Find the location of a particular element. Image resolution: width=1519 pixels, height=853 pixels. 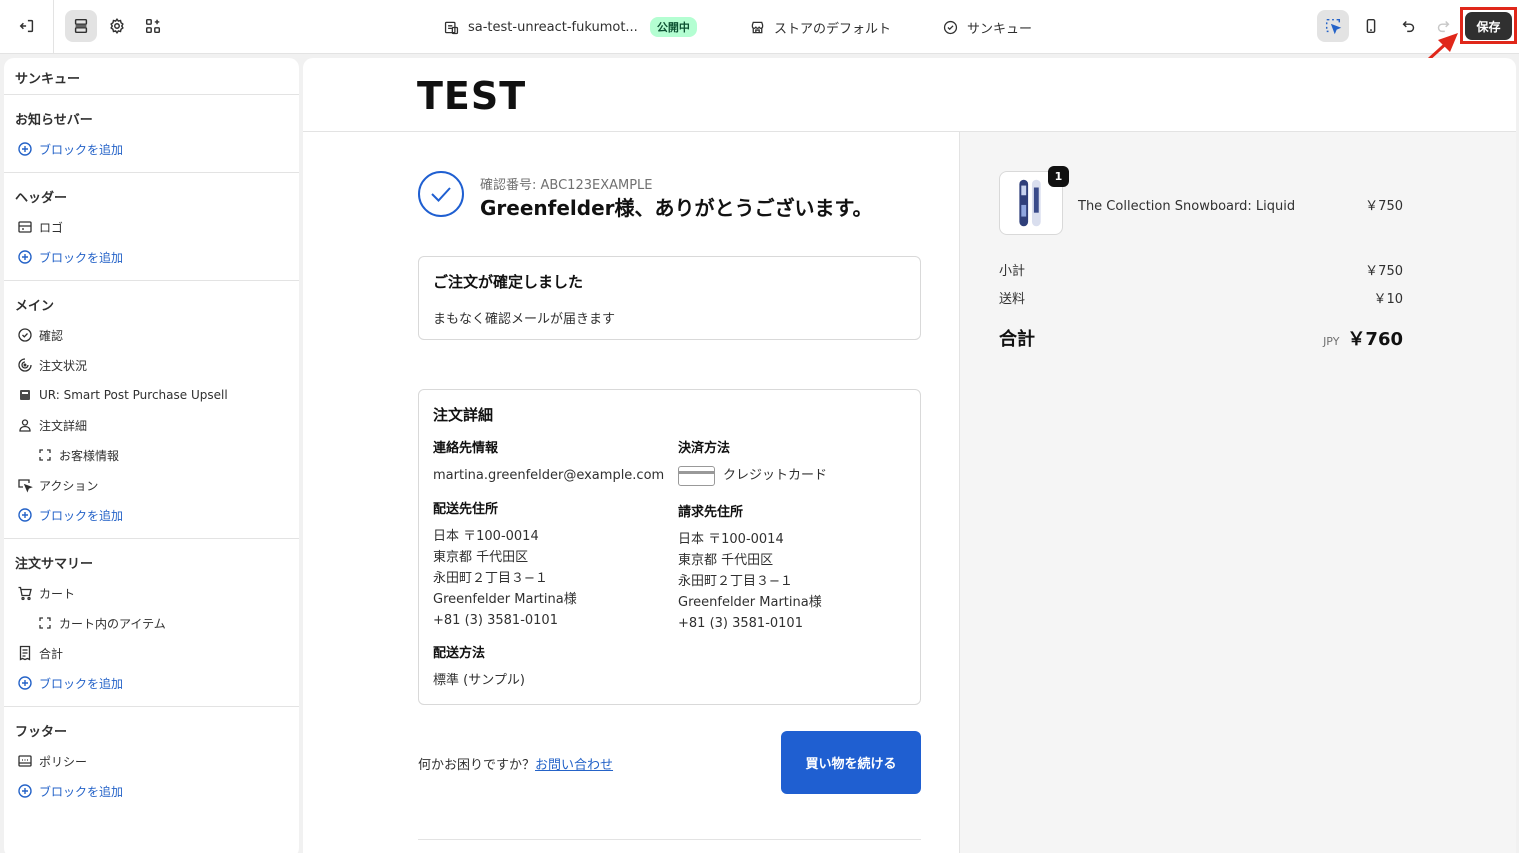

store-icon is located at coordinates (451, 27).